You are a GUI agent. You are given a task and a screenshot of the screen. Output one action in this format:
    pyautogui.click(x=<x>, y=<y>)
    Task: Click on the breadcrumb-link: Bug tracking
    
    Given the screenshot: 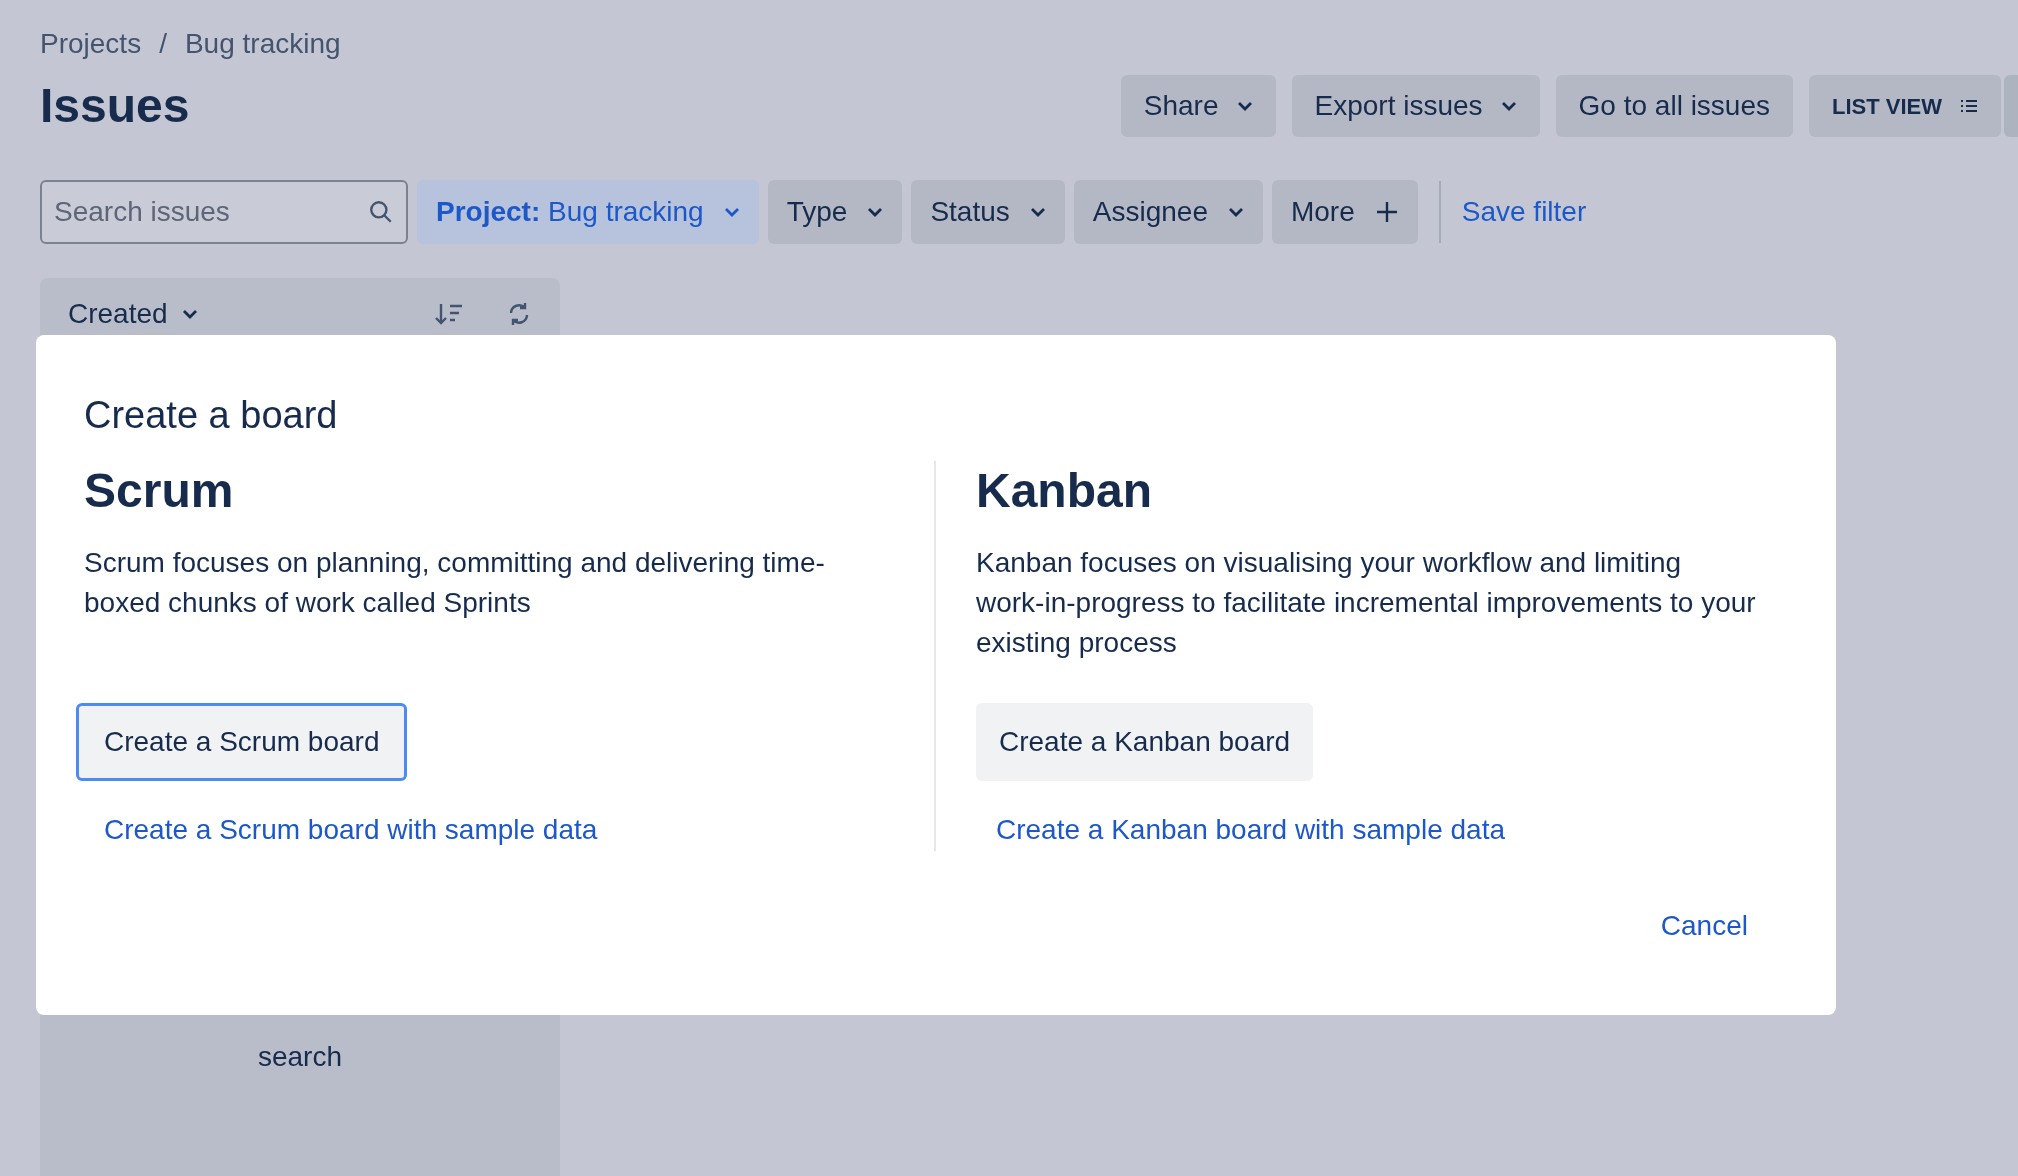 What is the action you would take?
    pyautogui.click(x=262, y=44)
    